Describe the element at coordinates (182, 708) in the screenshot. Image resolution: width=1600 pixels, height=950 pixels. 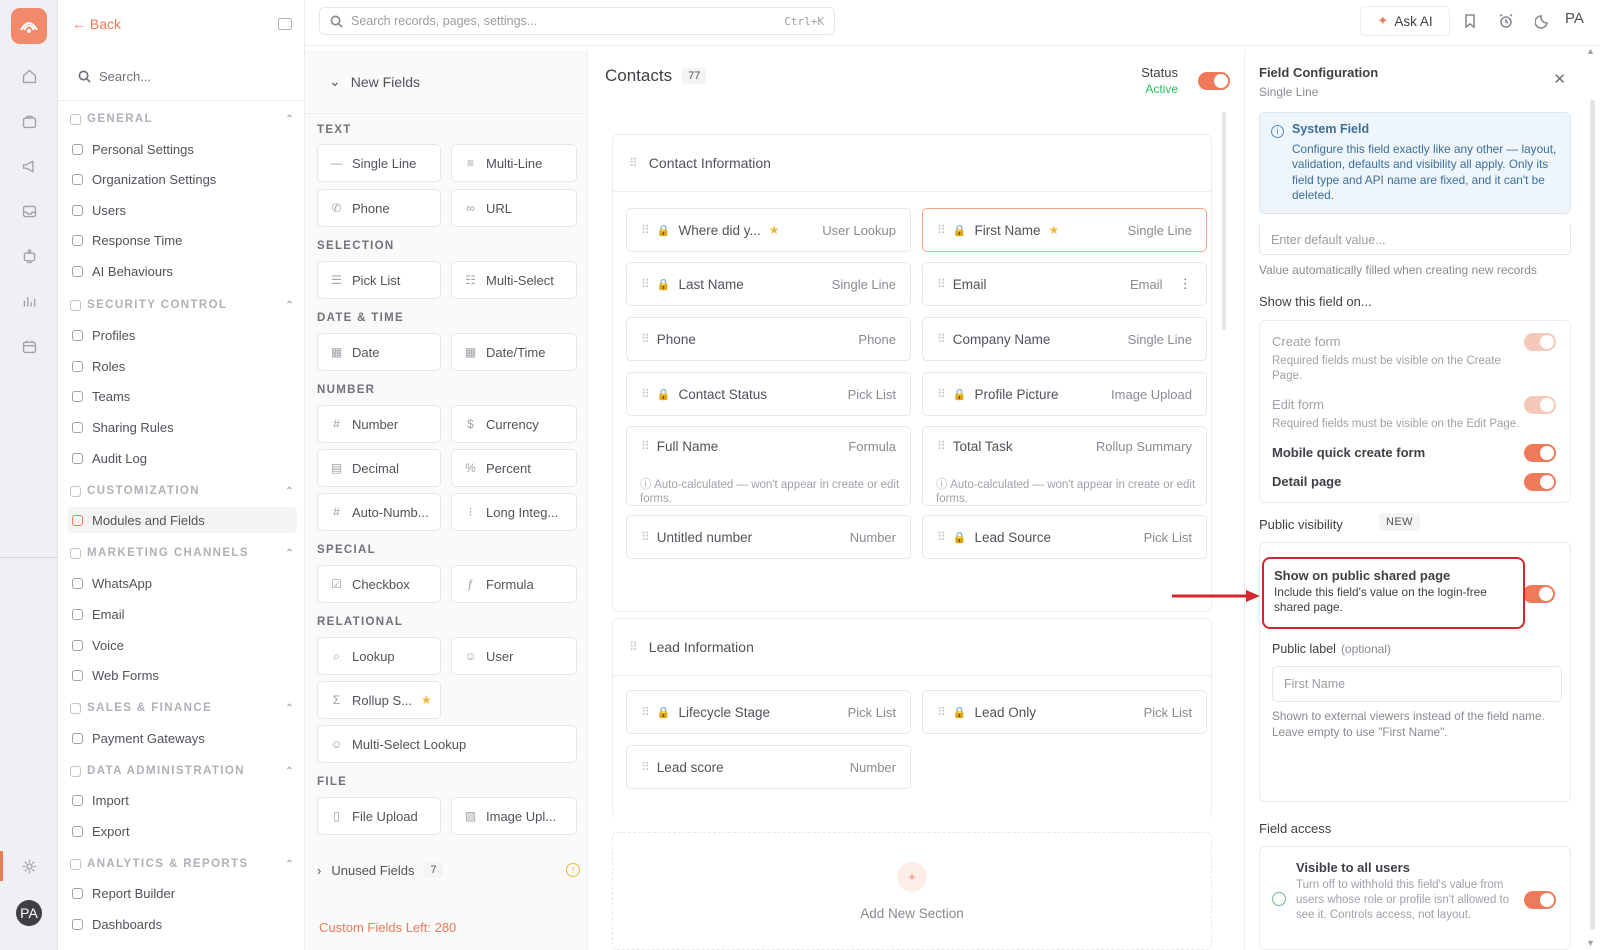
I see `nav-group-sales-finance: SALES & FINANCE ⌃` at that location.